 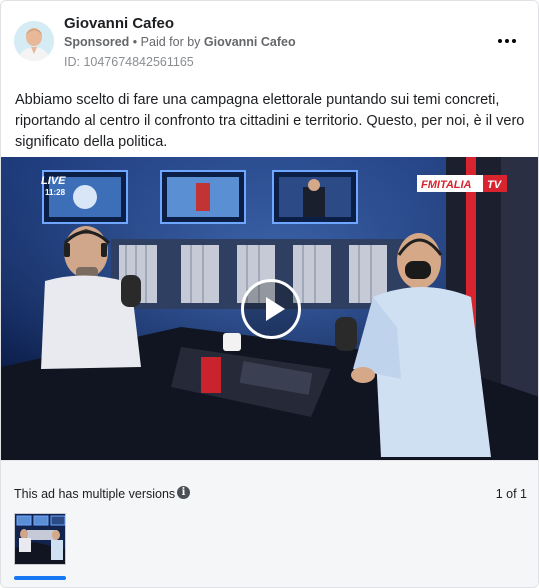 I want to click on play-icon, so click(x=271, y=309).